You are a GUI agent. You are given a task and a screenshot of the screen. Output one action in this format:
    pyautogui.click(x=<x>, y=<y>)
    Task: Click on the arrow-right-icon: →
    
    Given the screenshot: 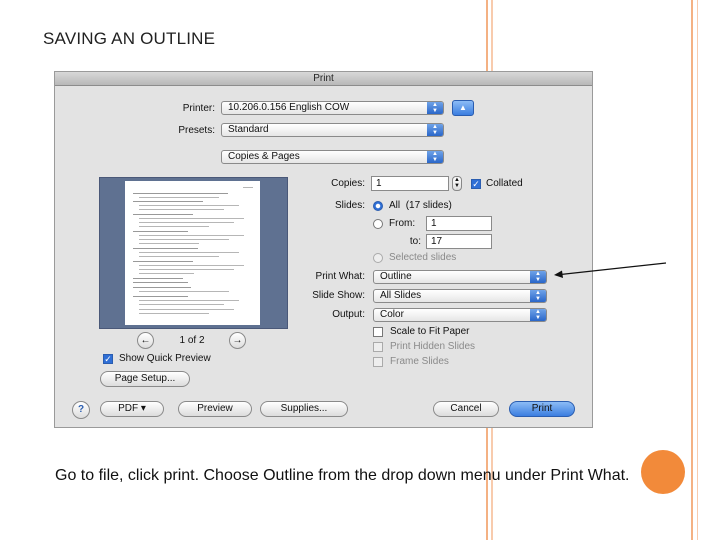 What is the action you would take?
    pyautogui.click(x=237, y=340)
    